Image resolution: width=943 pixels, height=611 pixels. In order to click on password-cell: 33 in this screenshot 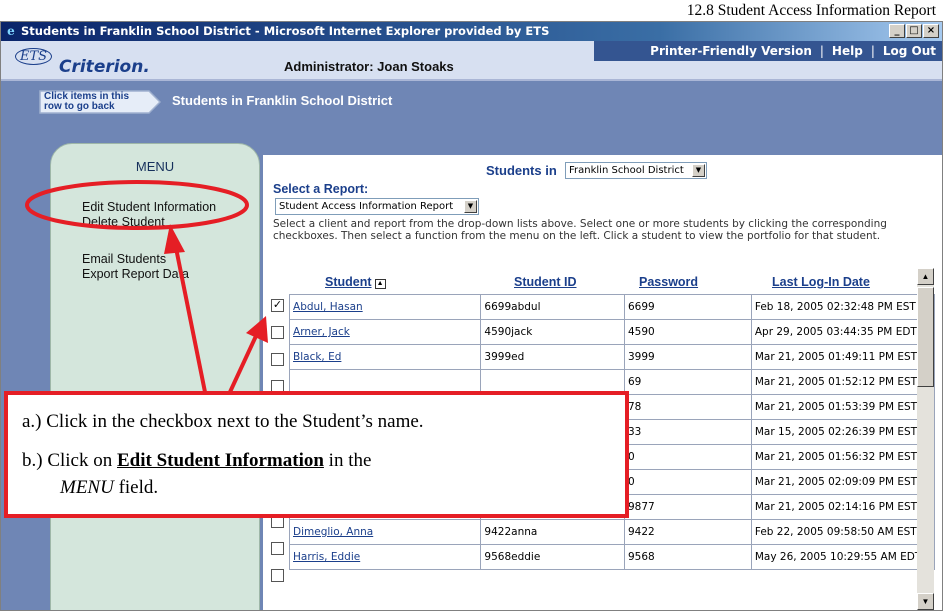, I will do `click(687, 432)`.